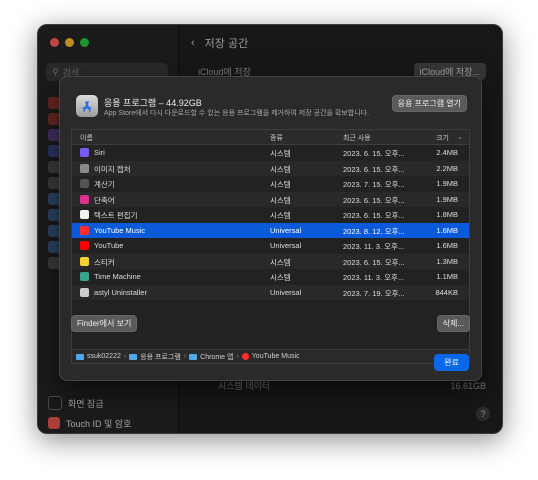 The image size is (538, 480). I want to click on table-row: 이미지 캡처 시스템 2023. 6. 15. 오후... 2.2MB, so click(270, 168).